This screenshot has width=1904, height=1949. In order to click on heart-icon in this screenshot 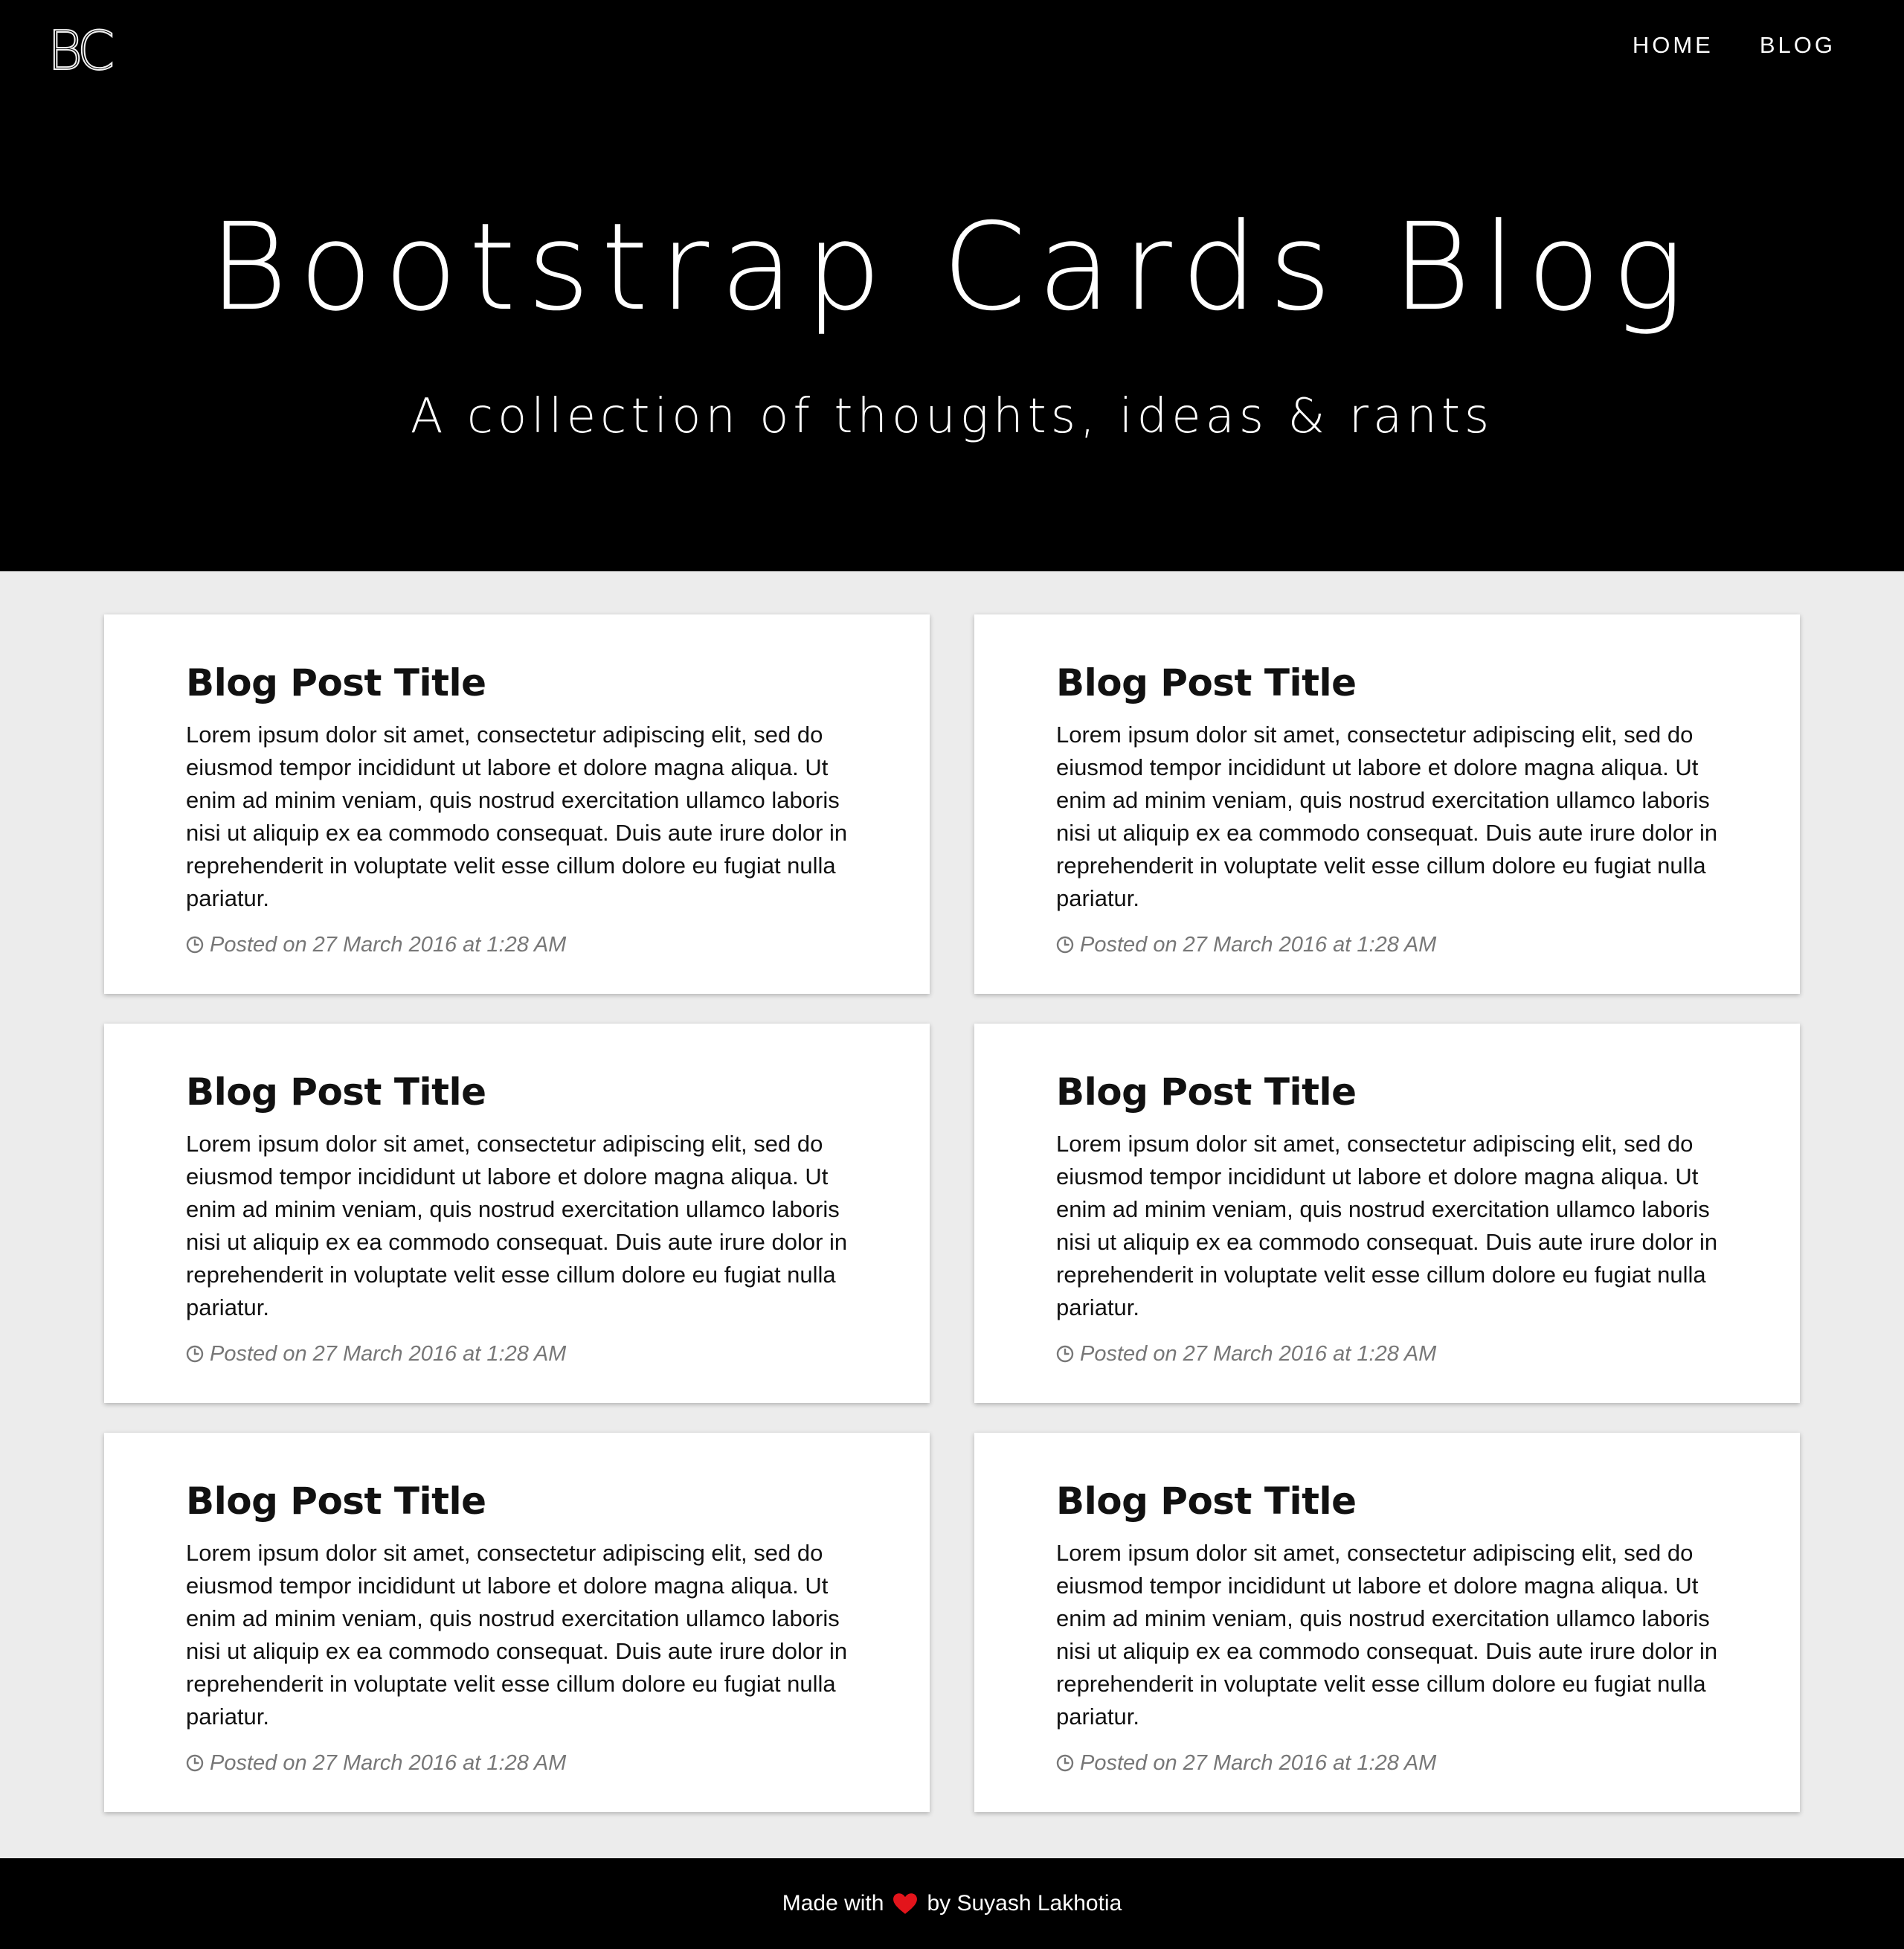, I will do `click(906, 1903)`.